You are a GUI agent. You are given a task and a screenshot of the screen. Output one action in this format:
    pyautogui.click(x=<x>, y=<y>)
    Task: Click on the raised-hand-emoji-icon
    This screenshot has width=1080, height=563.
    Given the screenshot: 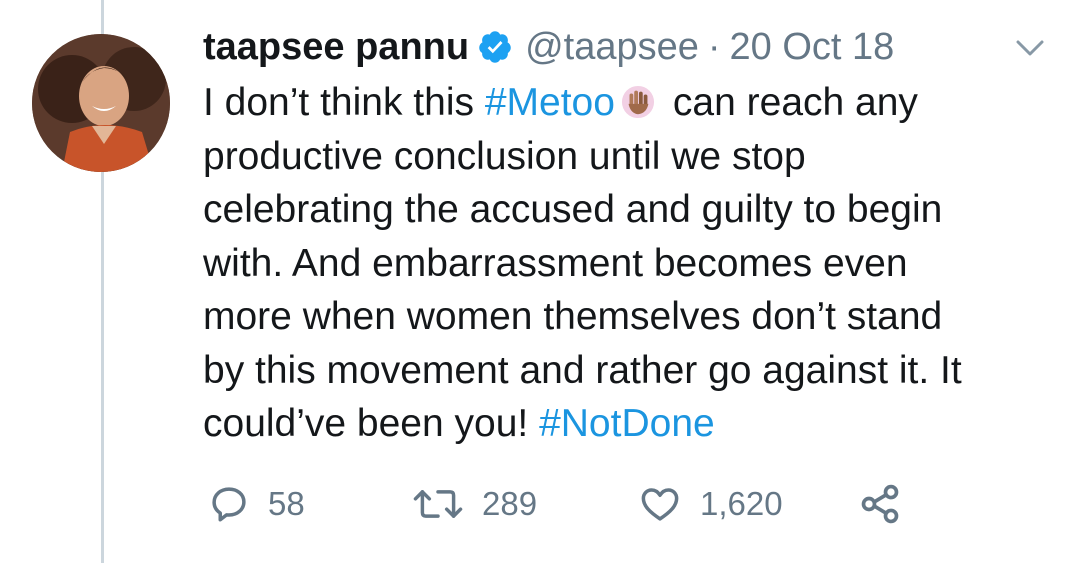 What is the action you would take?
    pyautogui.click(x=637, y=102)
    